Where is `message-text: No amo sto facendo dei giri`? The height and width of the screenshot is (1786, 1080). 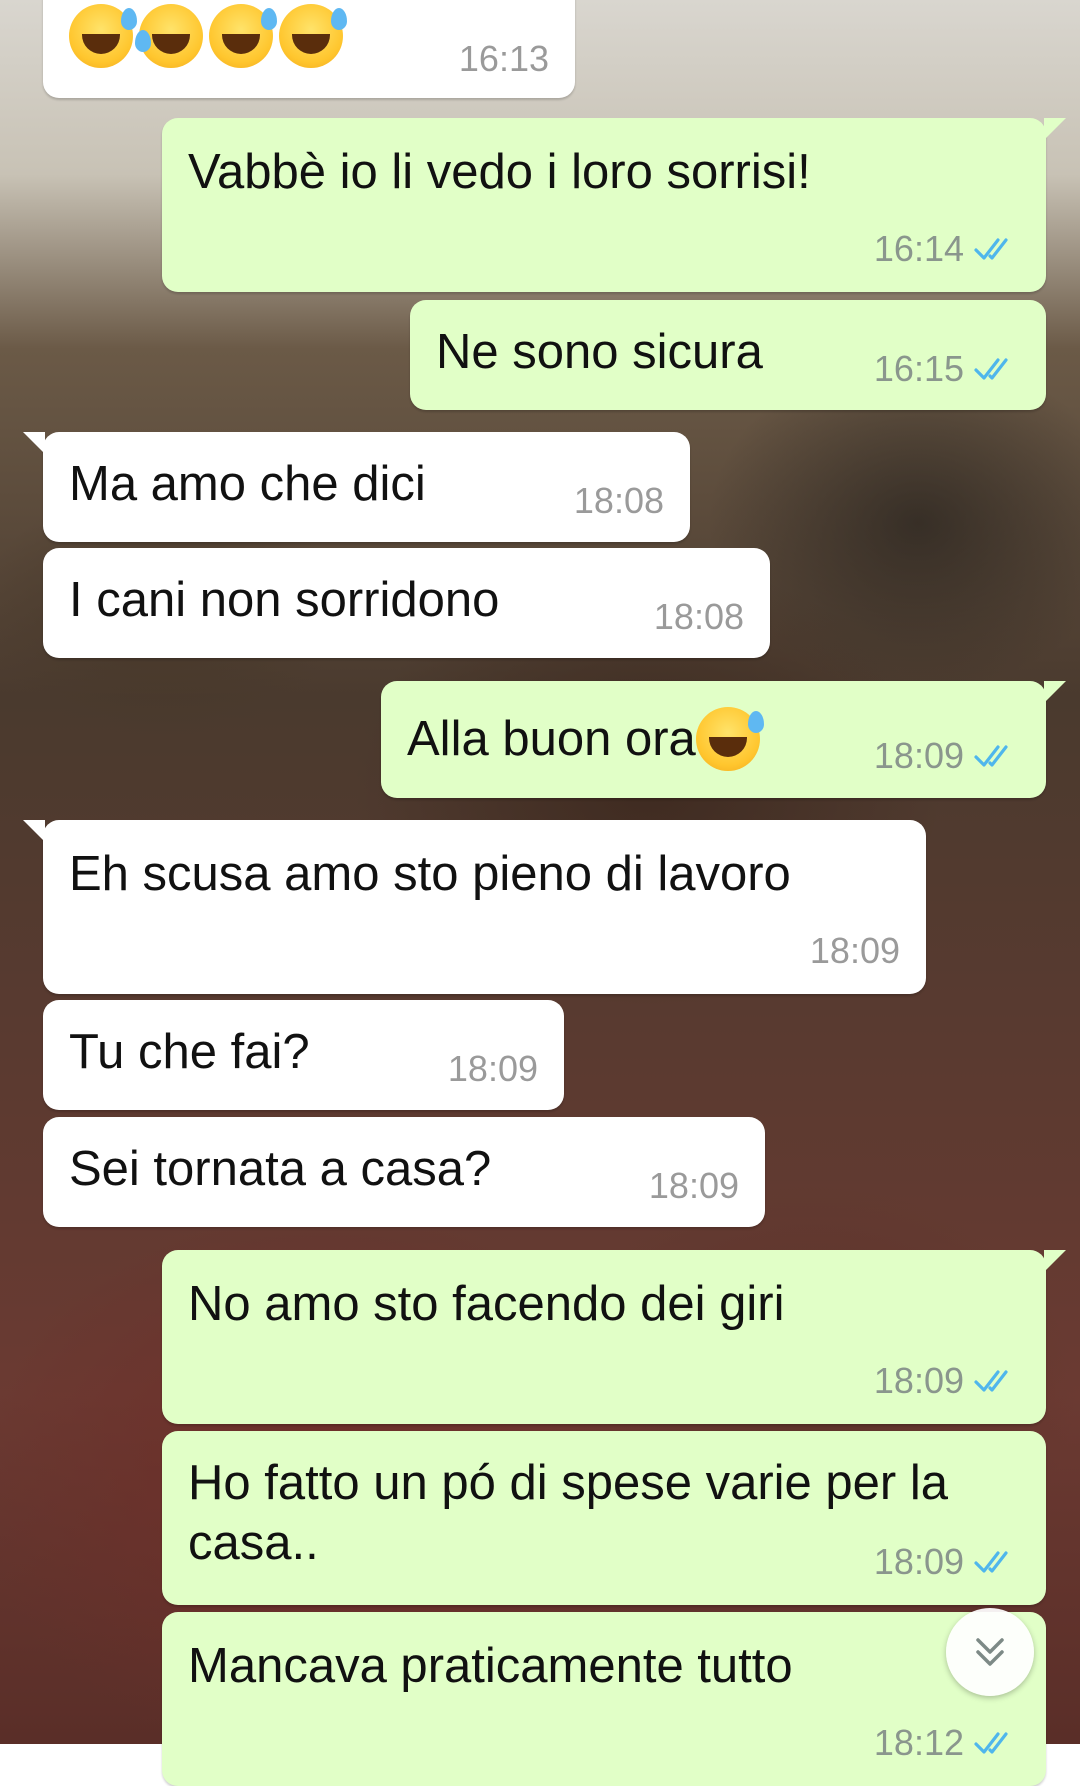
message-text: No amo sto facendo dei giri is located at coordinates (486, 1304).